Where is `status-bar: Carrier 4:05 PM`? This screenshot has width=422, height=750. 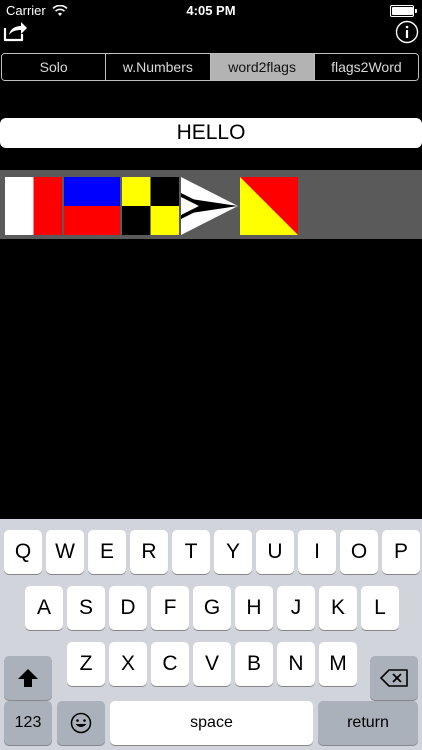
status-bar: Carrier 4:05 PM is located at coordinates (211, 11).